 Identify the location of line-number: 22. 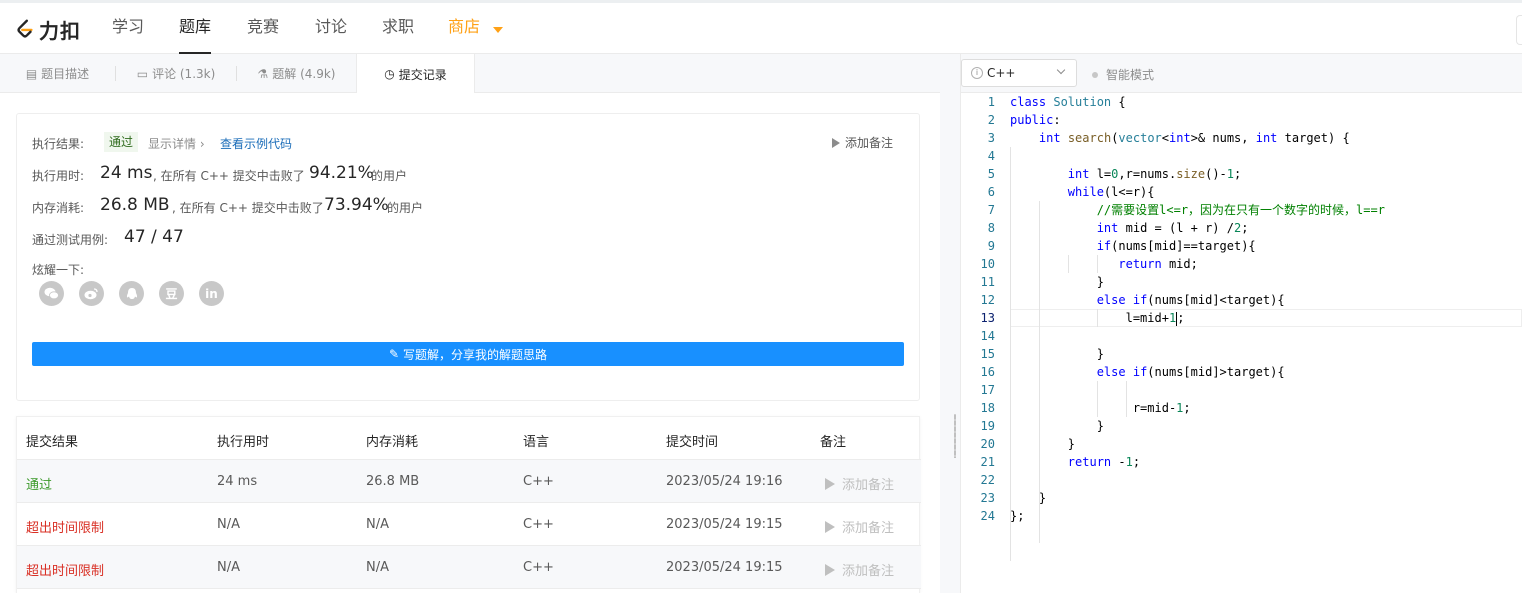
(987, 480).